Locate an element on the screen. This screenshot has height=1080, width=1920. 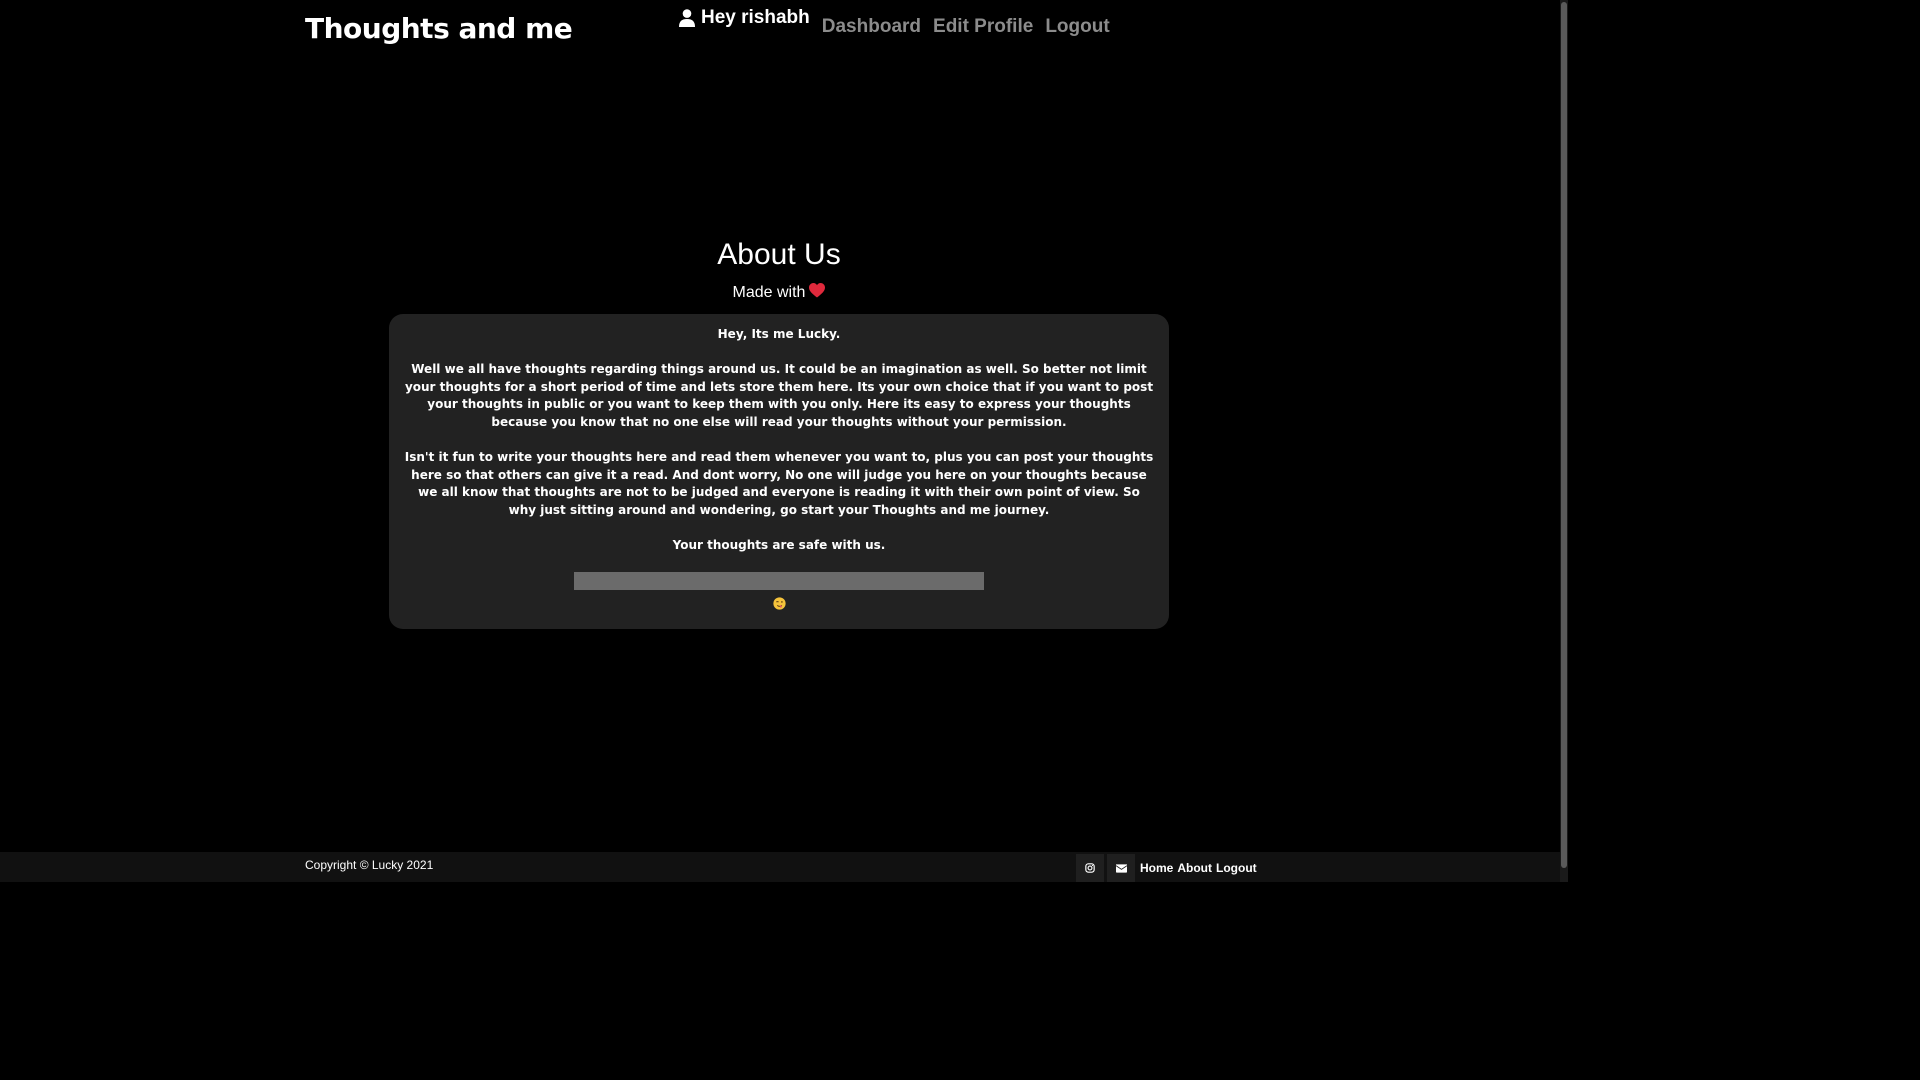
instagram-button is located at coordinates (1090, 868).